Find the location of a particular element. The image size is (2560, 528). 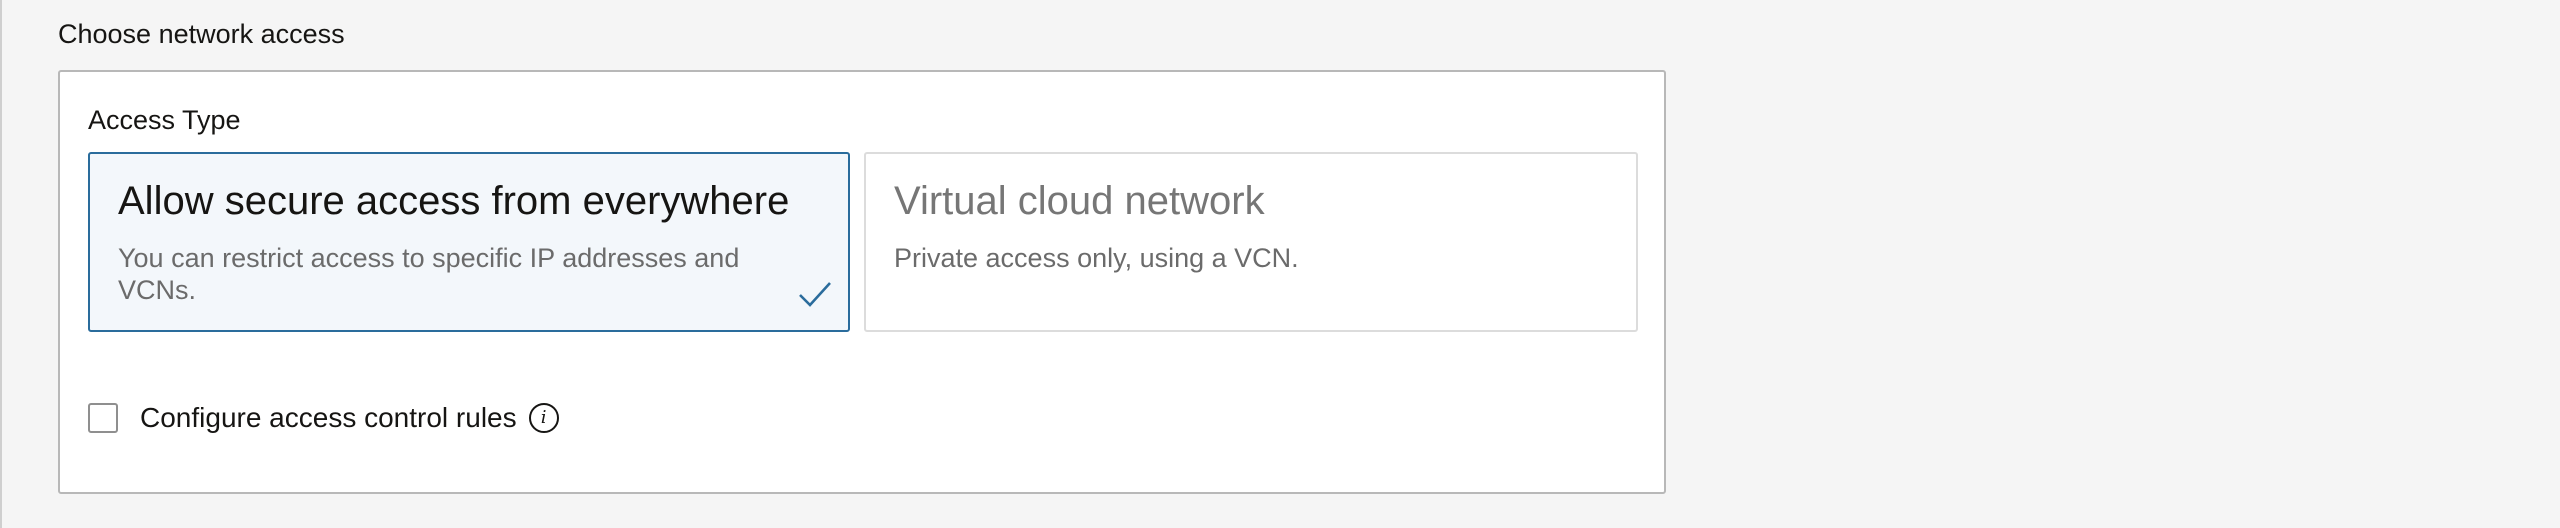

access-control-label: Configure access control rules is located at coordinates (328, 418).